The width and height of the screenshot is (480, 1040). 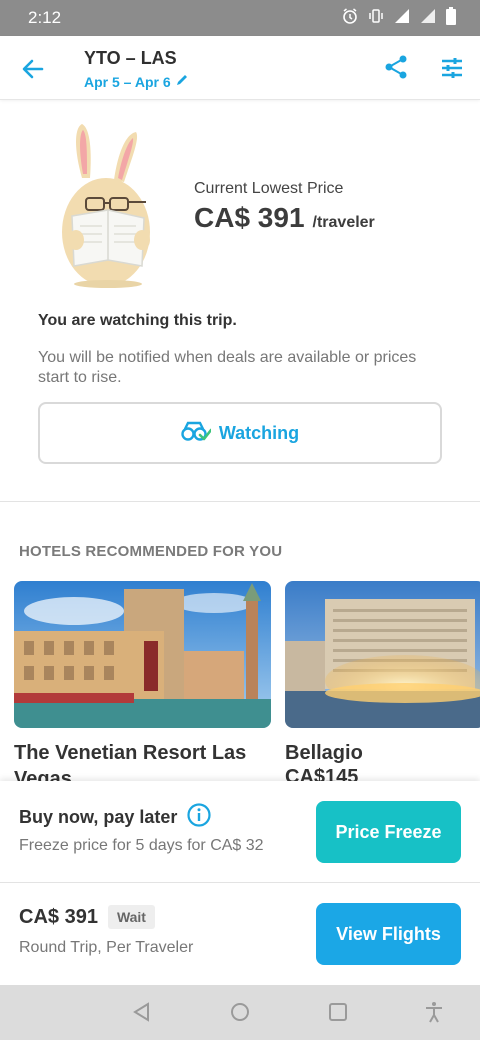 I want to click on trip-dates: Apr 5 – Apr 6, so click(x=136, y=81).